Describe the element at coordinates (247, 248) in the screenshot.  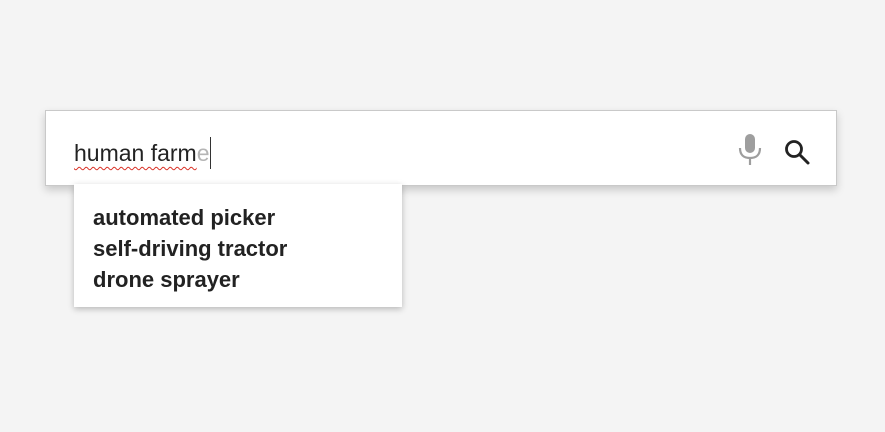
I see `suggestion-item: self-driving tractor` at that location.